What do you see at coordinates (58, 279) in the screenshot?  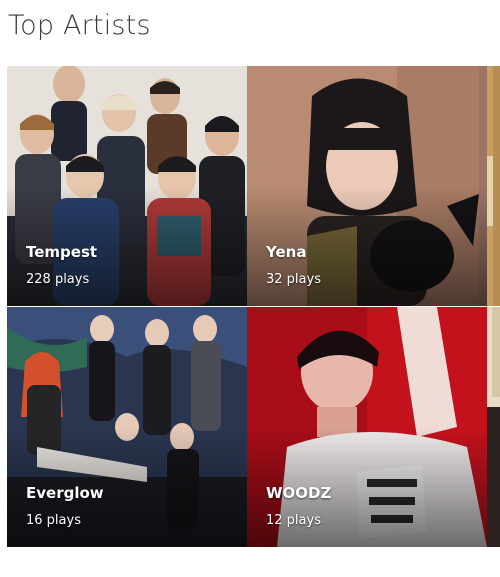 I see `artist-play-count: 228 plays` at bounding box center [58, 279].